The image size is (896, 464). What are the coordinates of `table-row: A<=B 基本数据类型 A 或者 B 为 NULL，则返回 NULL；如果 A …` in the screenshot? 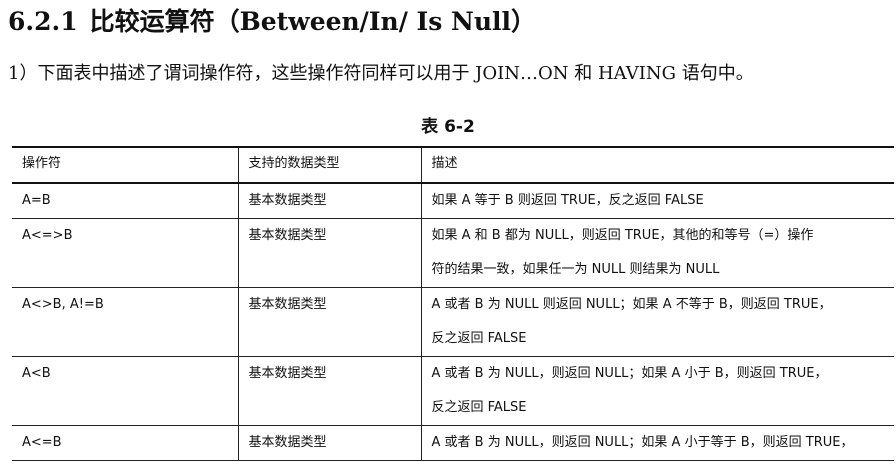 It's located at (453, 443).